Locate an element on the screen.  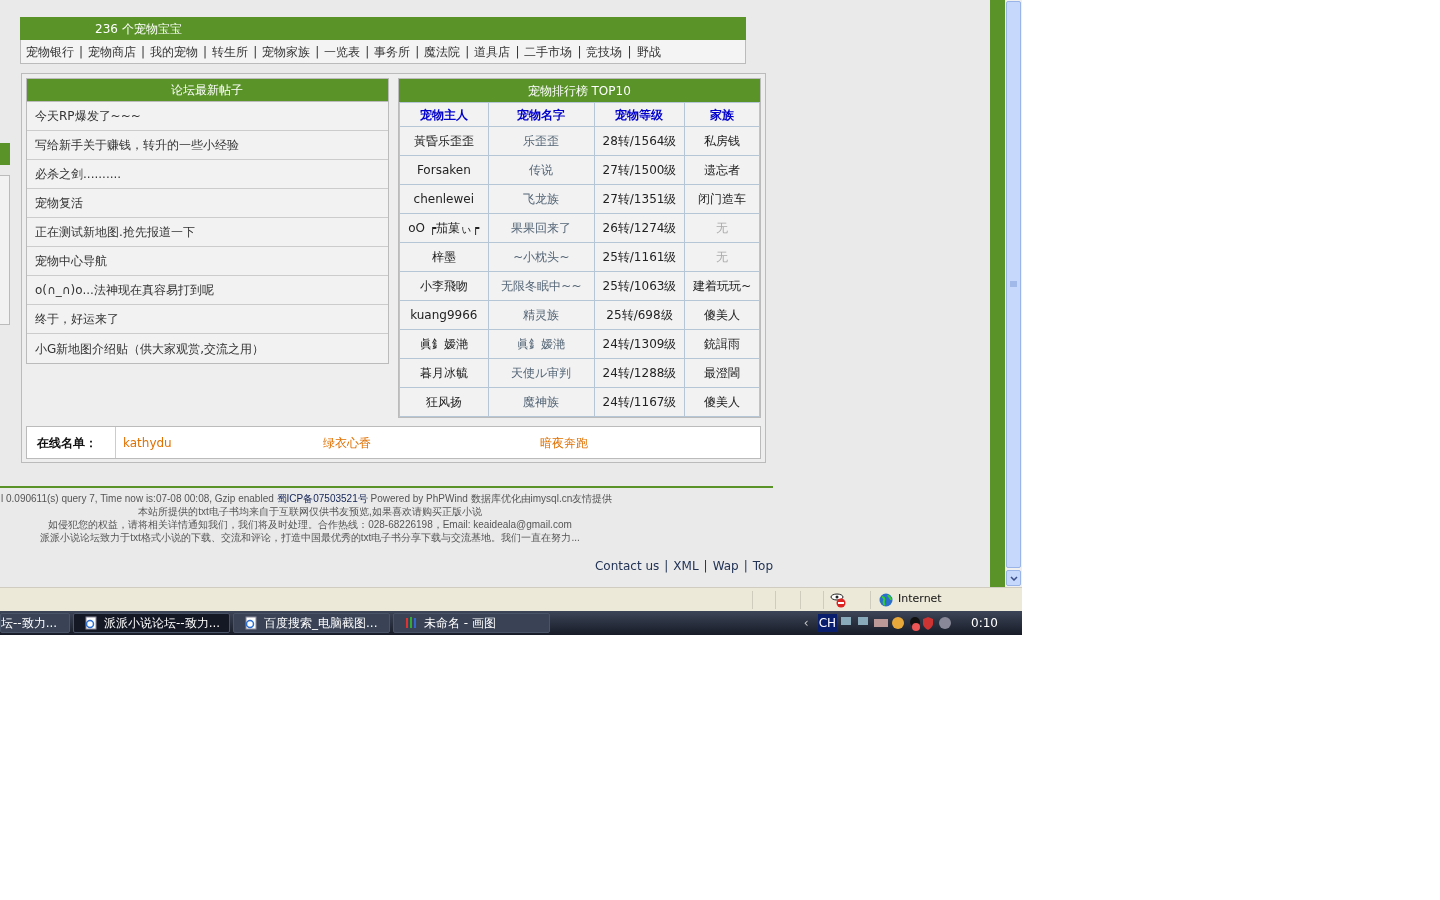
table-cell: oO ┍茄菓ぃ┍ is located at coordinates (444, 228).